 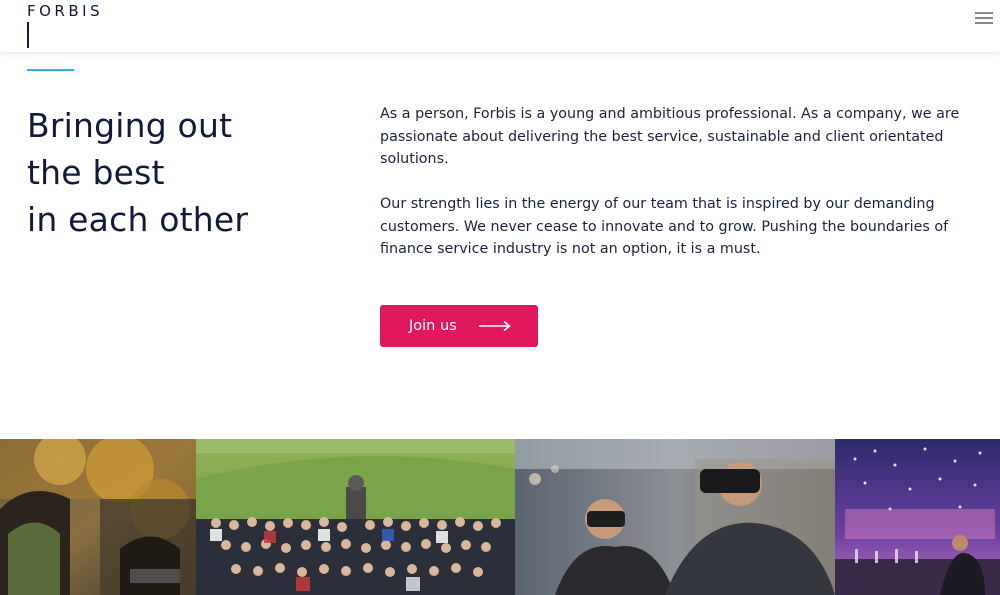 I want to click on site-header: FORBIS, so click(x=500, y=26).